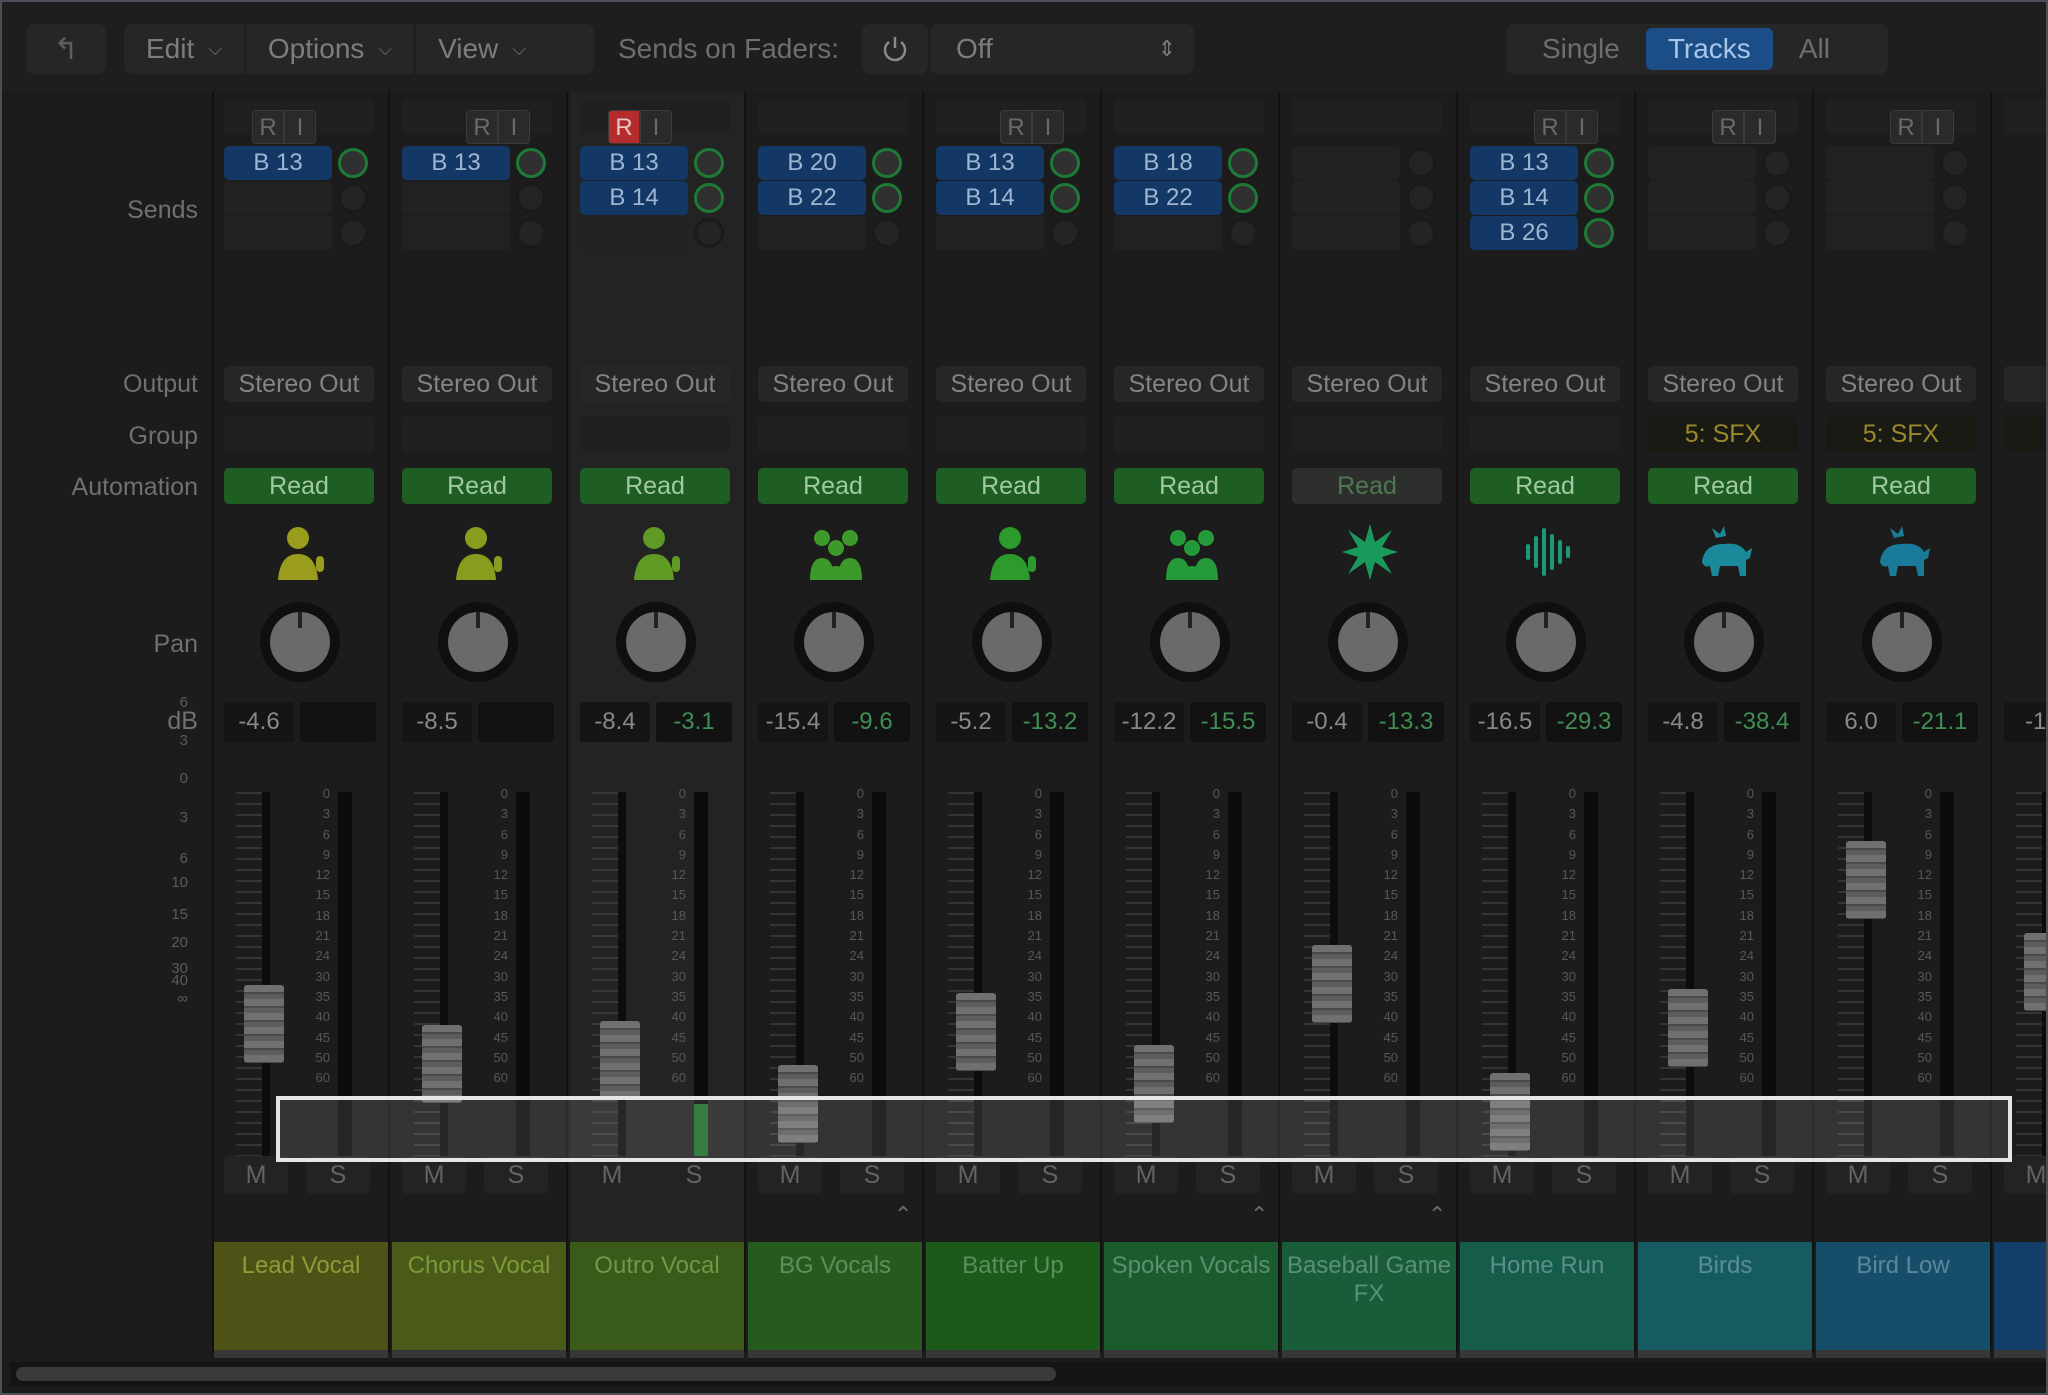 The width and height of the screenshot is (2048, 1395). Describe the element at coordinates (694, 722) in the screenshot. I see `peak-level-value: -3.1` at that location.